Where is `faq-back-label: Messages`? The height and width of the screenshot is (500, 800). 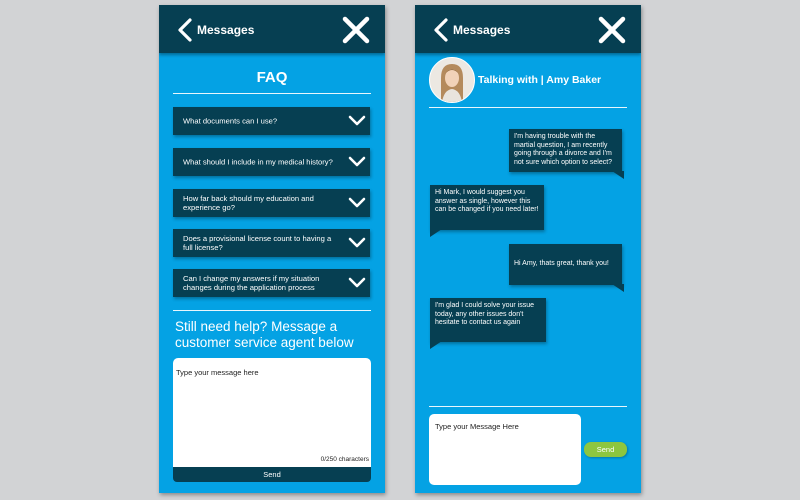 faq-back-label: Messages is located at coordinates (226, 30).